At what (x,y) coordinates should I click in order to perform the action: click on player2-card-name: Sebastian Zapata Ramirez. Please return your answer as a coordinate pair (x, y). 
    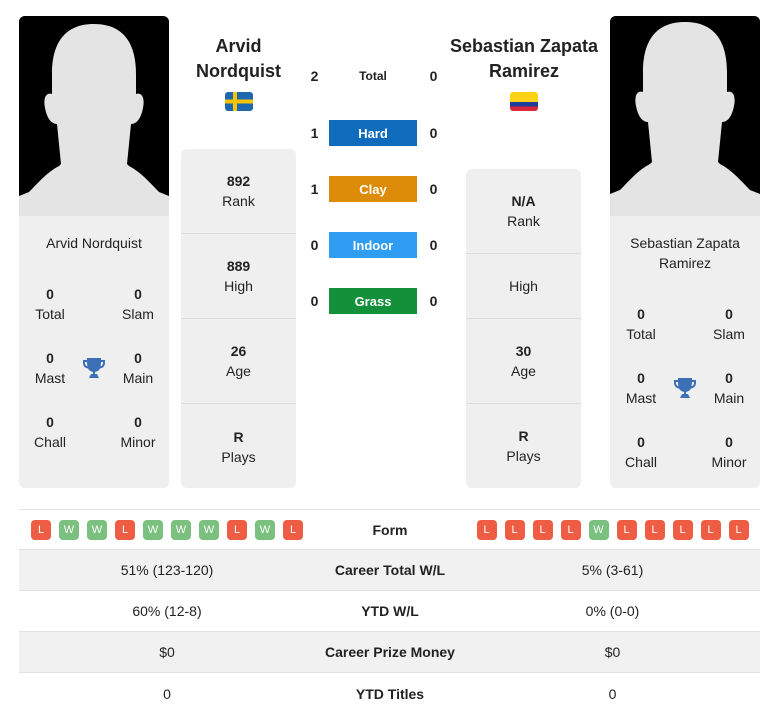
    Looking at the image, I should click on (685, 253).